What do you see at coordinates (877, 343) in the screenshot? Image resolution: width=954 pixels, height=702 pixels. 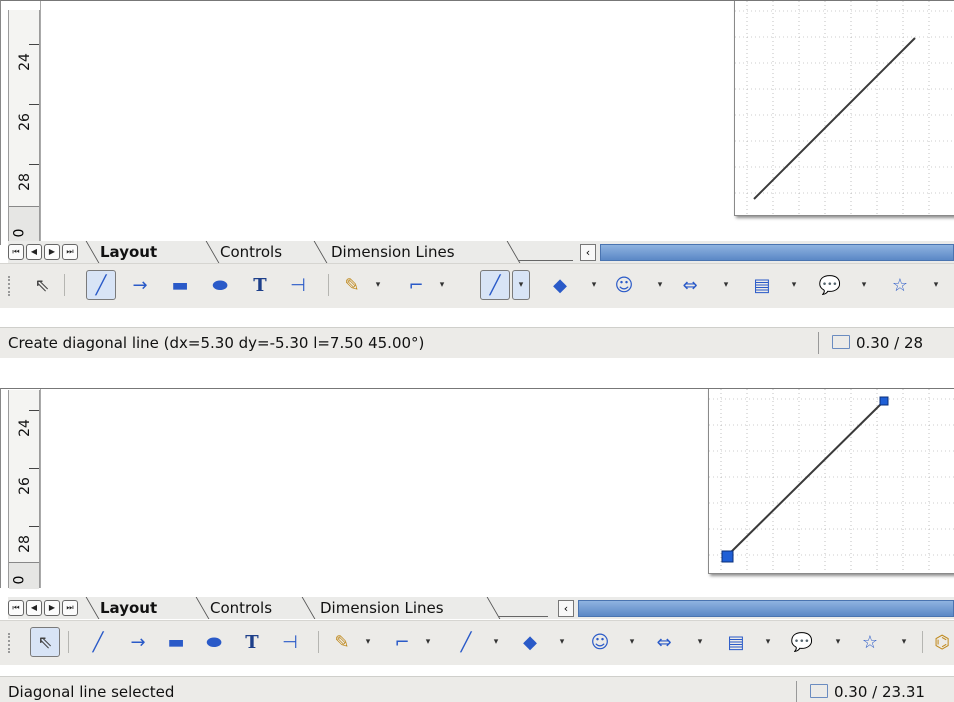 I see `status-position: 0.30 / 28` at bounding box center [877, 343].